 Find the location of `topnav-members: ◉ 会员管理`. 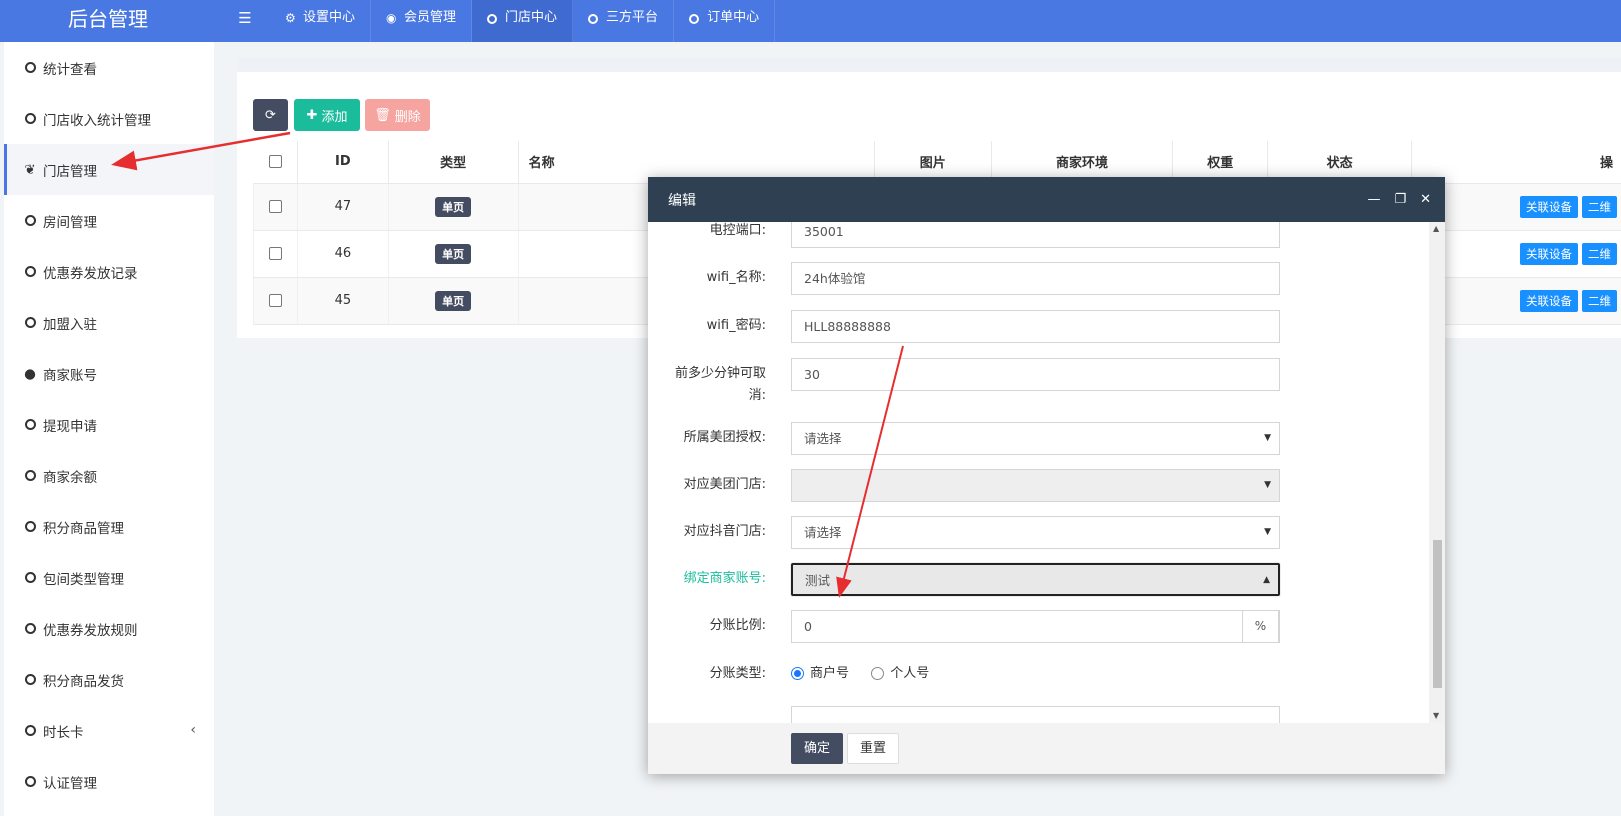

topnav-members: ◉ 会员管理 is located at coordinates (422, 21).